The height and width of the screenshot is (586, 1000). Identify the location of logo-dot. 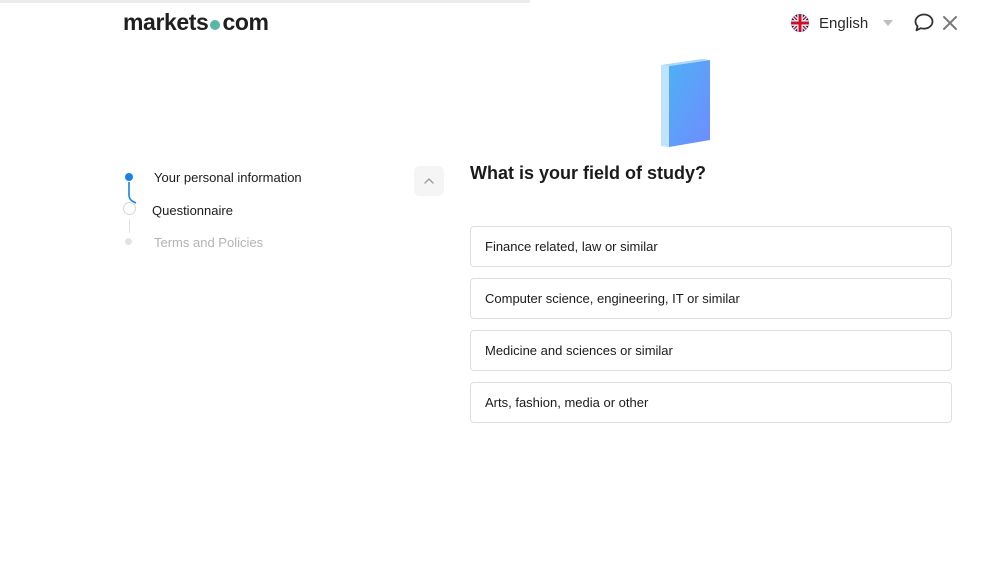
(215, 25).